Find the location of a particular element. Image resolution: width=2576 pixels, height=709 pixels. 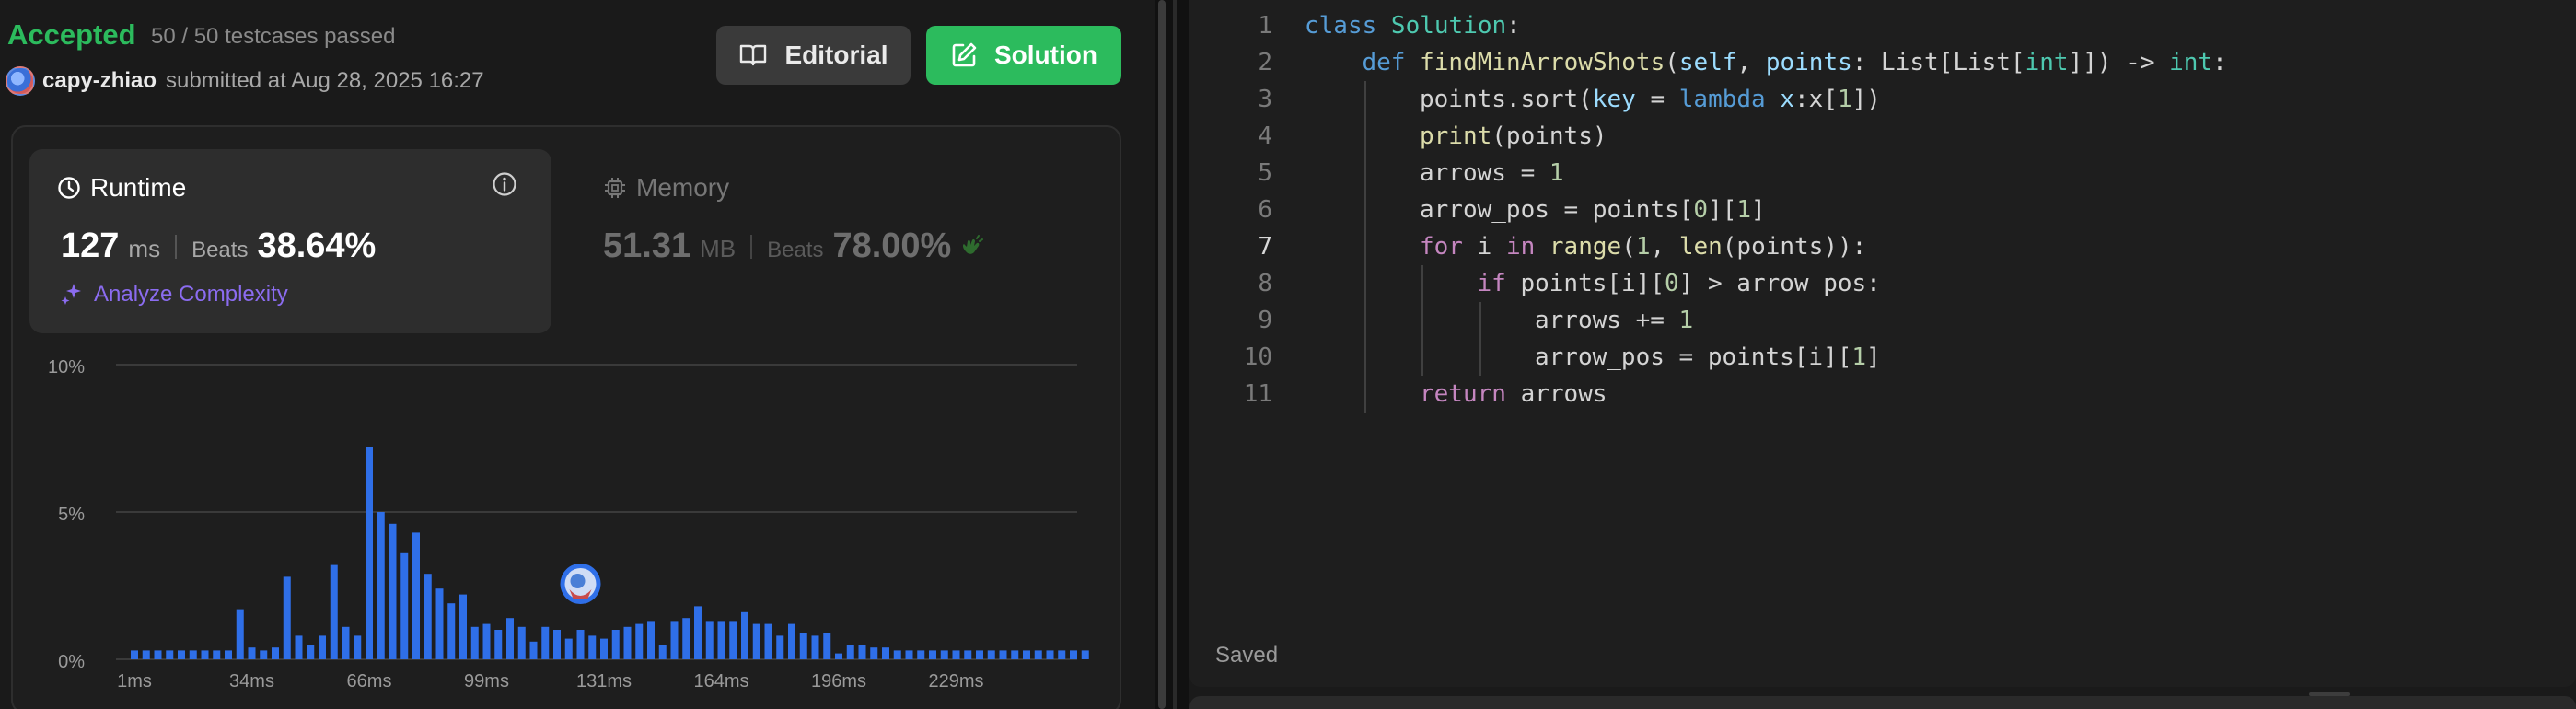

username: capy-zhiao is located at coordinates (99, 81).